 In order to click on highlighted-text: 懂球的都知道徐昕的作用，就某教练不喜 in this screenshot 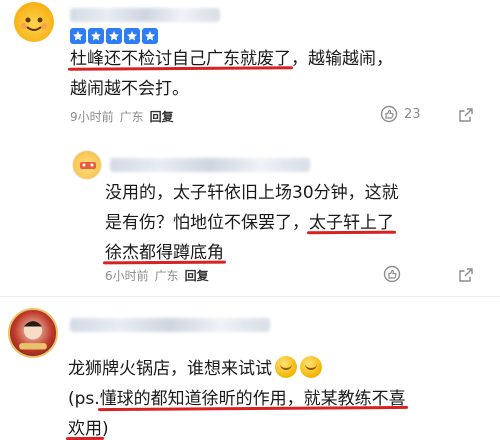, I will do `click(252, 399)`.